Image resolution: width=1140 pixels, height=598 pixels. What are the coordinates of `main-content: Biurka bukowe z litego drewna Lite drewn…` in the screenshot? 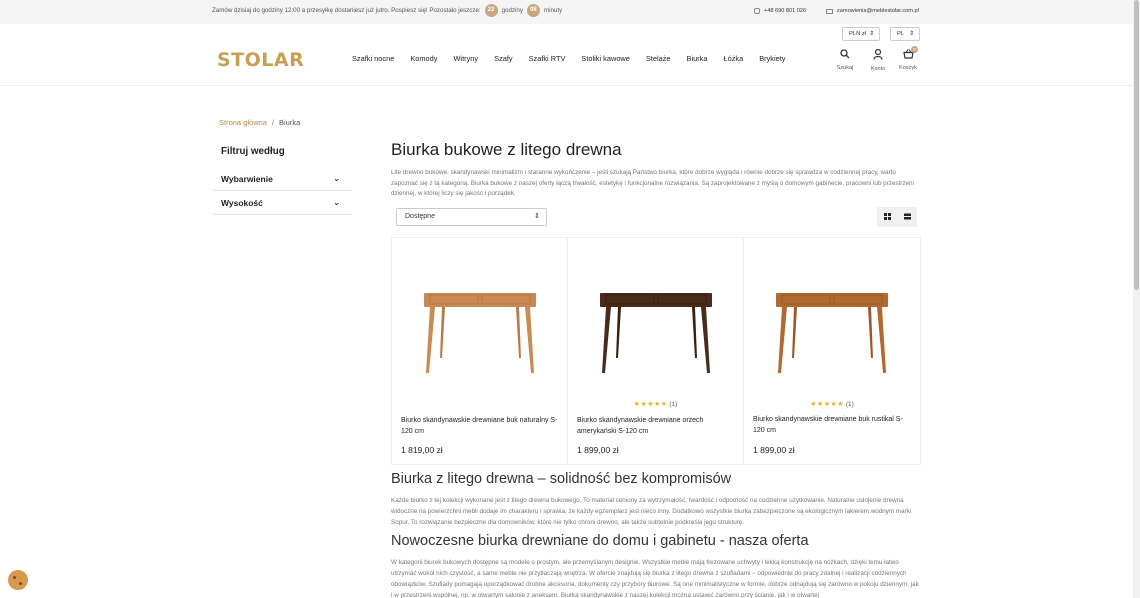 It's located at (656, 185).